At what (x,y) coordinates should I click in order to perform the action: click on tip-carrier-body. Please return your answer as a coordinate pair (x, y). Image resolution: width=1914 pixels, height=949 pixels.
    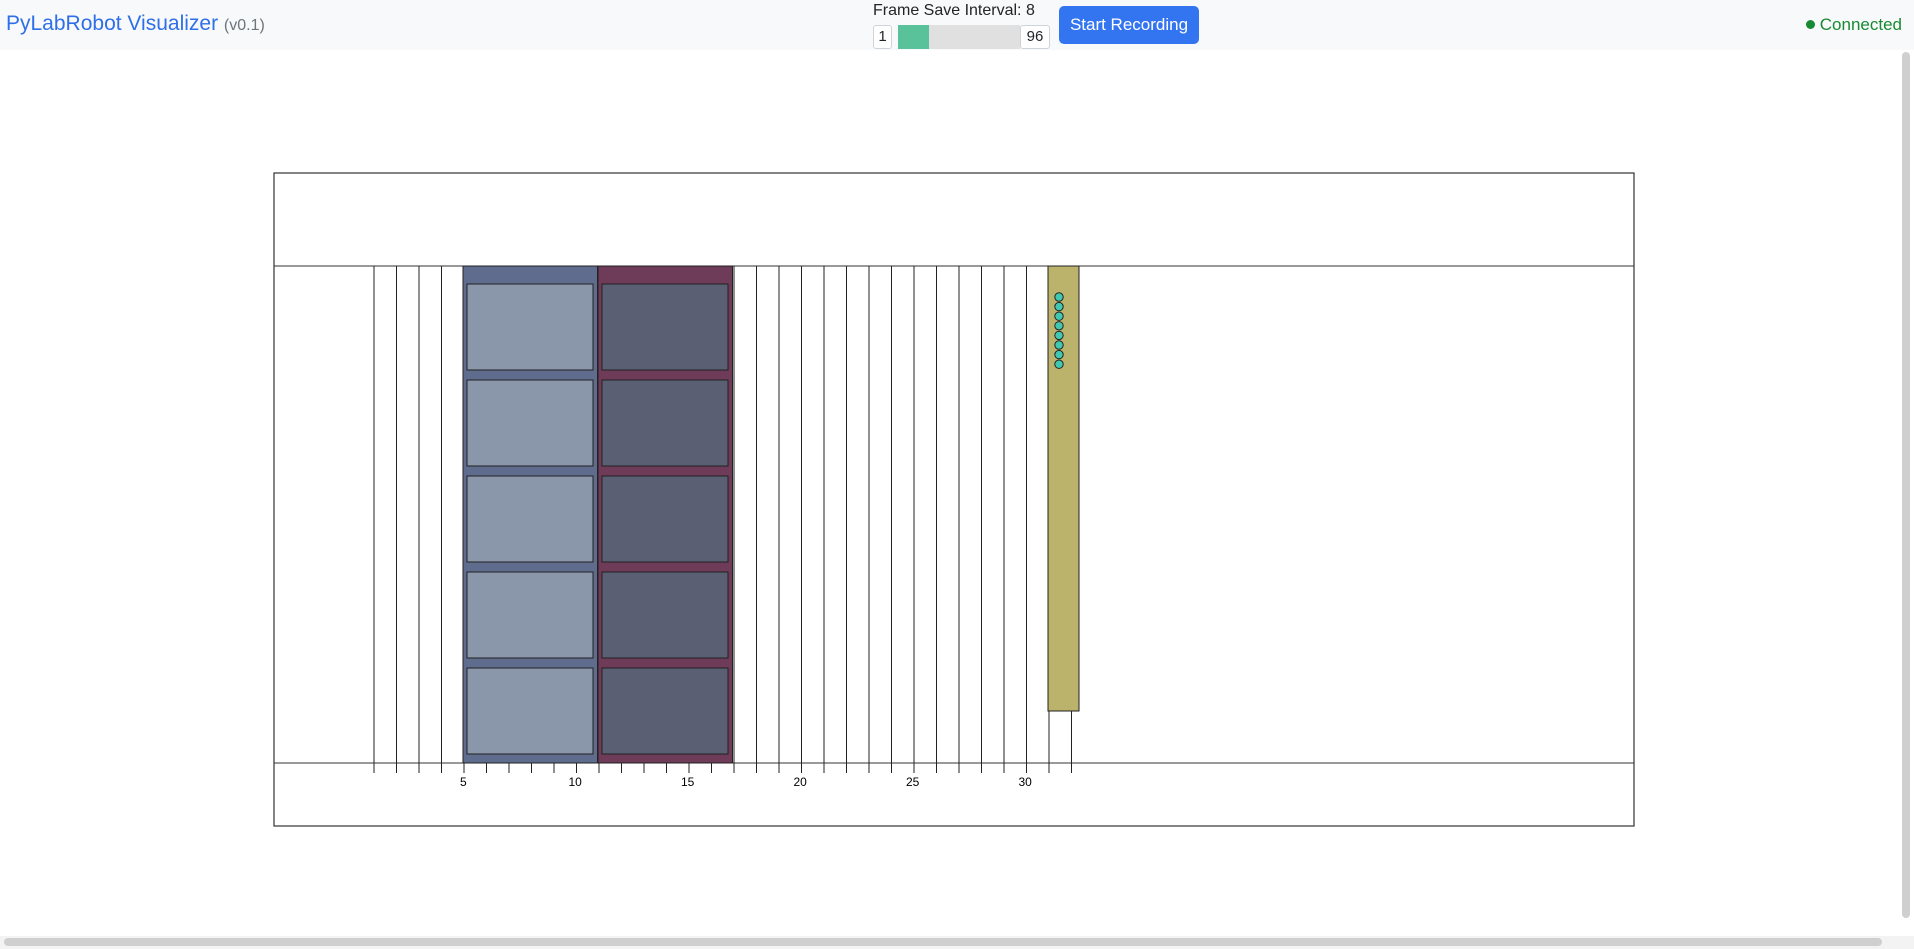
    Looking at the image, I should click on (1063, 488).